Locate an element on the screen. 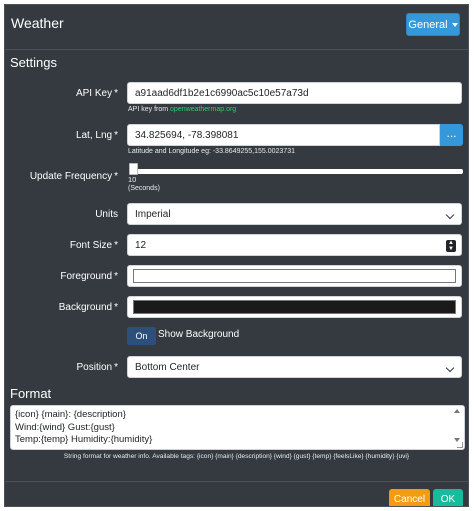 Image resolution: width=474 pixels, height=511 pixels. position-label: Position * is located at coordinates (97, 367).